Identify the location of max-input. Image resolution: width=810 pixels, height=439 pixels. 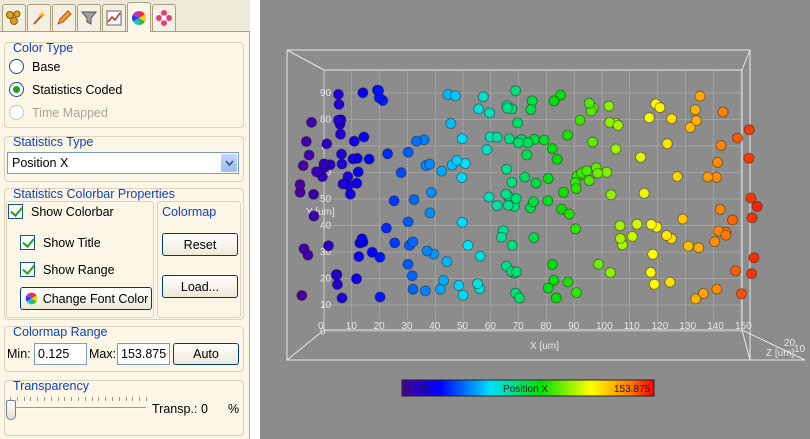
(143, 354).